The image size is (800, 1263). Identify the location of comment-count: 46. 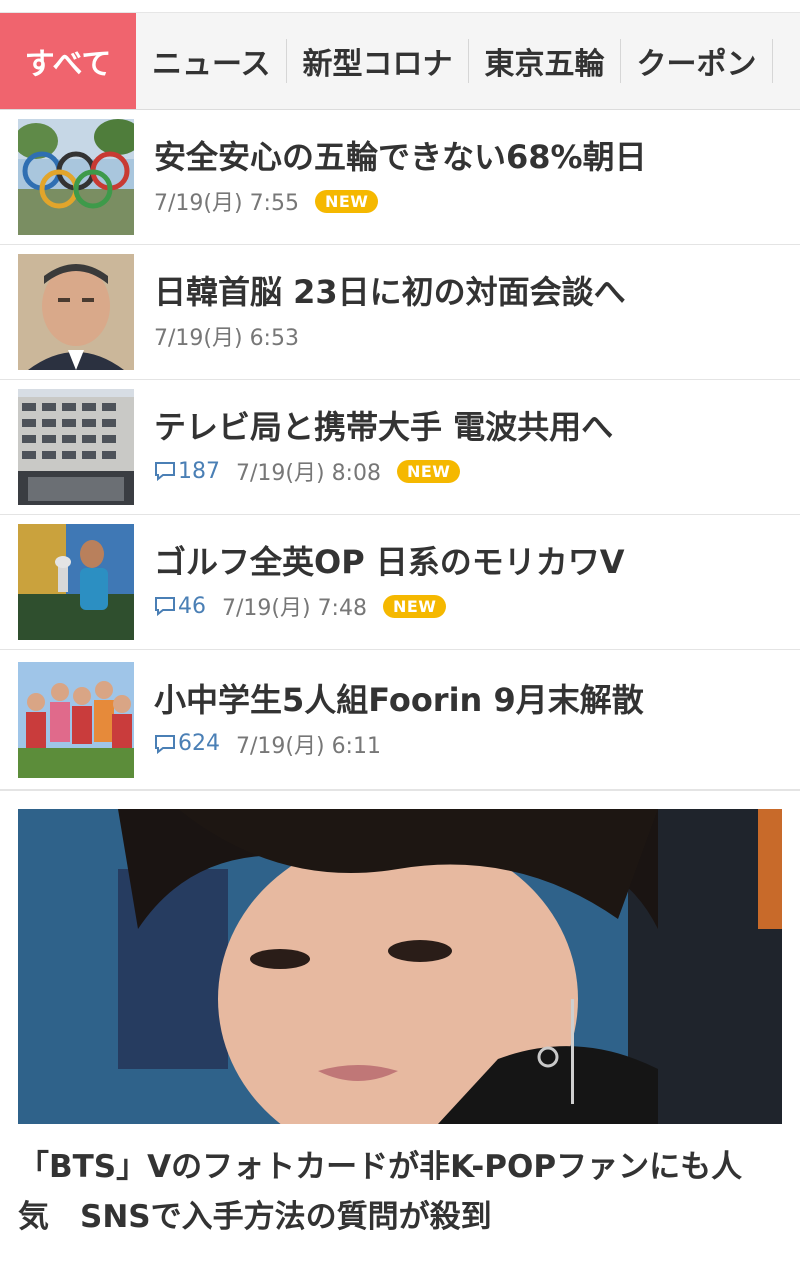
(180, 606).